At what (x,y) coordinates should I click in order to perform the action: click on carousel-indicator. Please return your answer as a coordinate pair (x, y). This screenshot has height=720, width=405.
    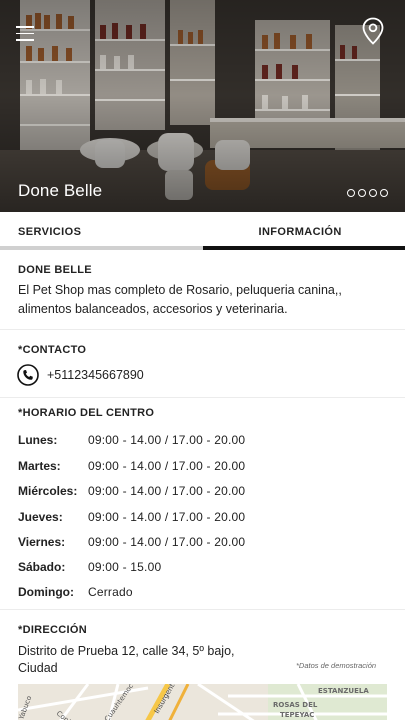
    Looking at the image, I should click on (367, 193).